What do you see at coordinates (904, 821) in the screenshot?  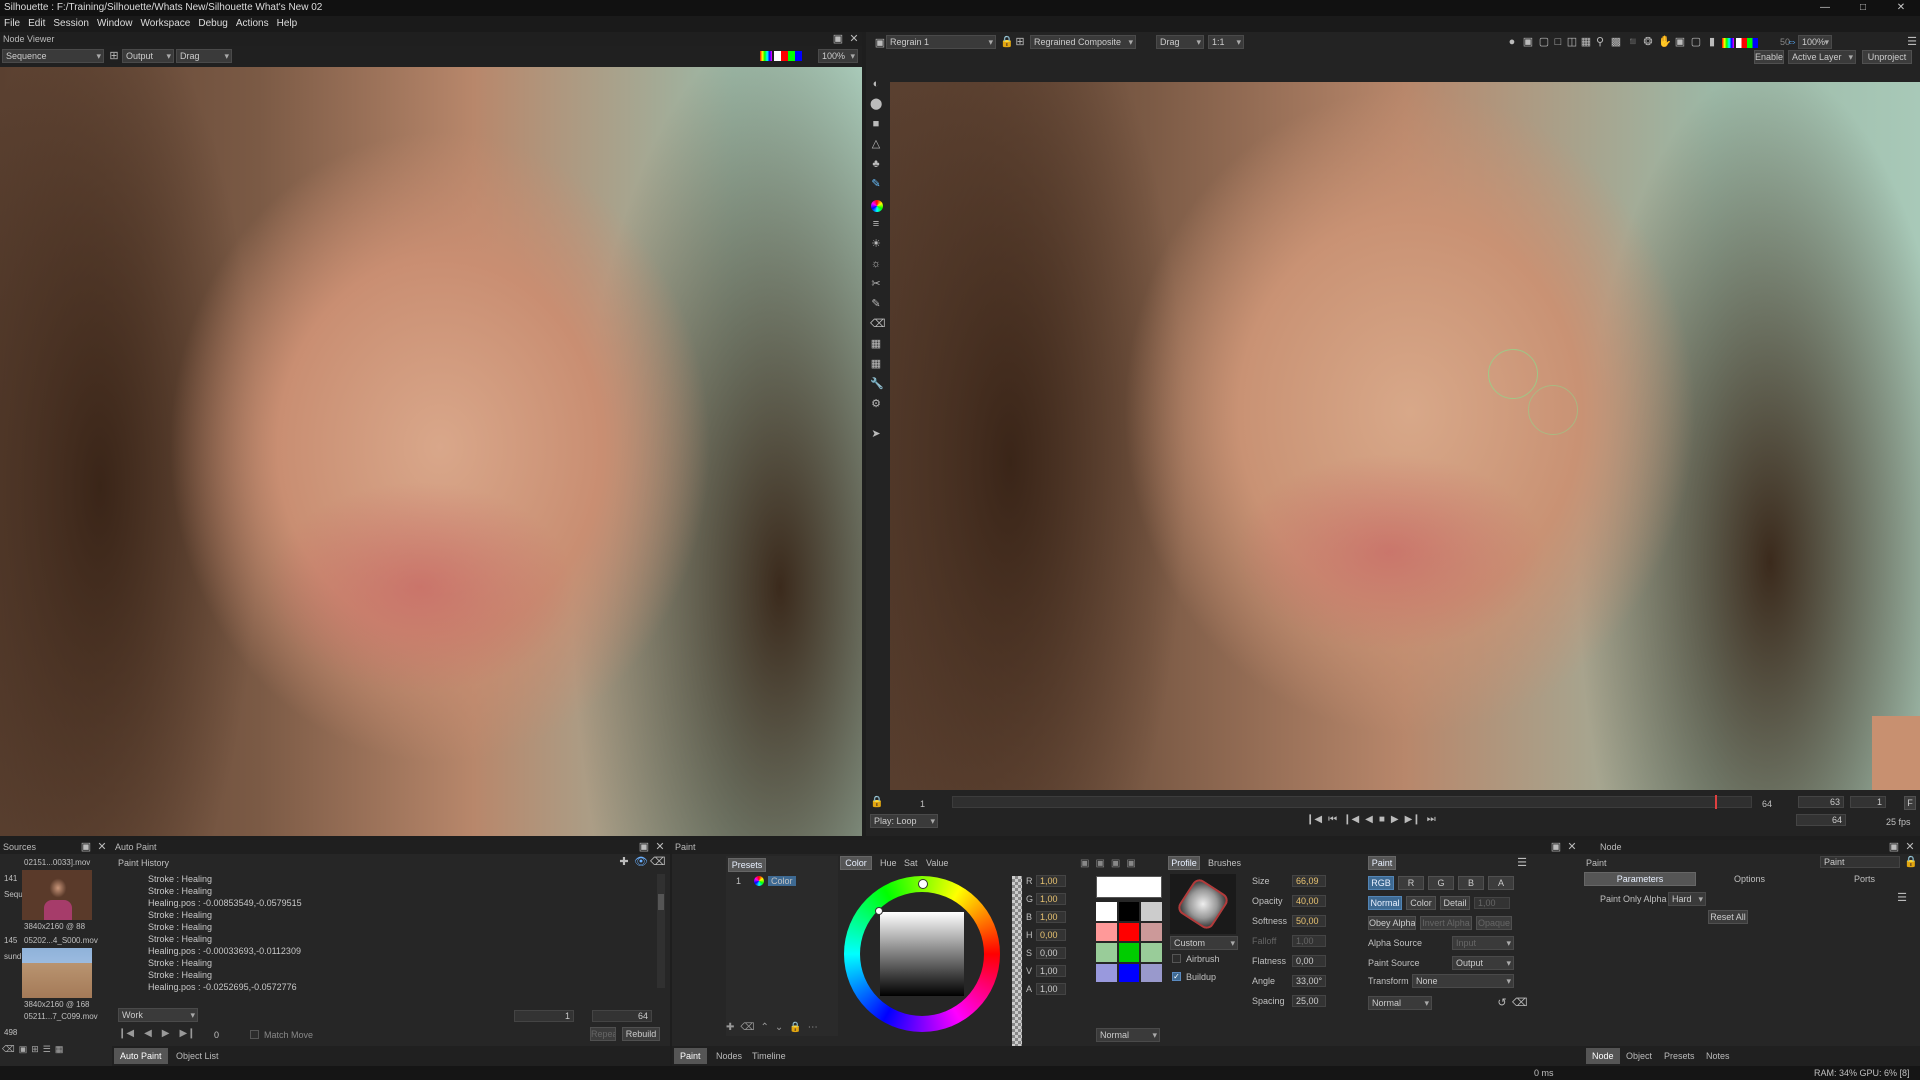 I see `play-mode-dropdown: Play: Loop` at bounding box center [904, 821].